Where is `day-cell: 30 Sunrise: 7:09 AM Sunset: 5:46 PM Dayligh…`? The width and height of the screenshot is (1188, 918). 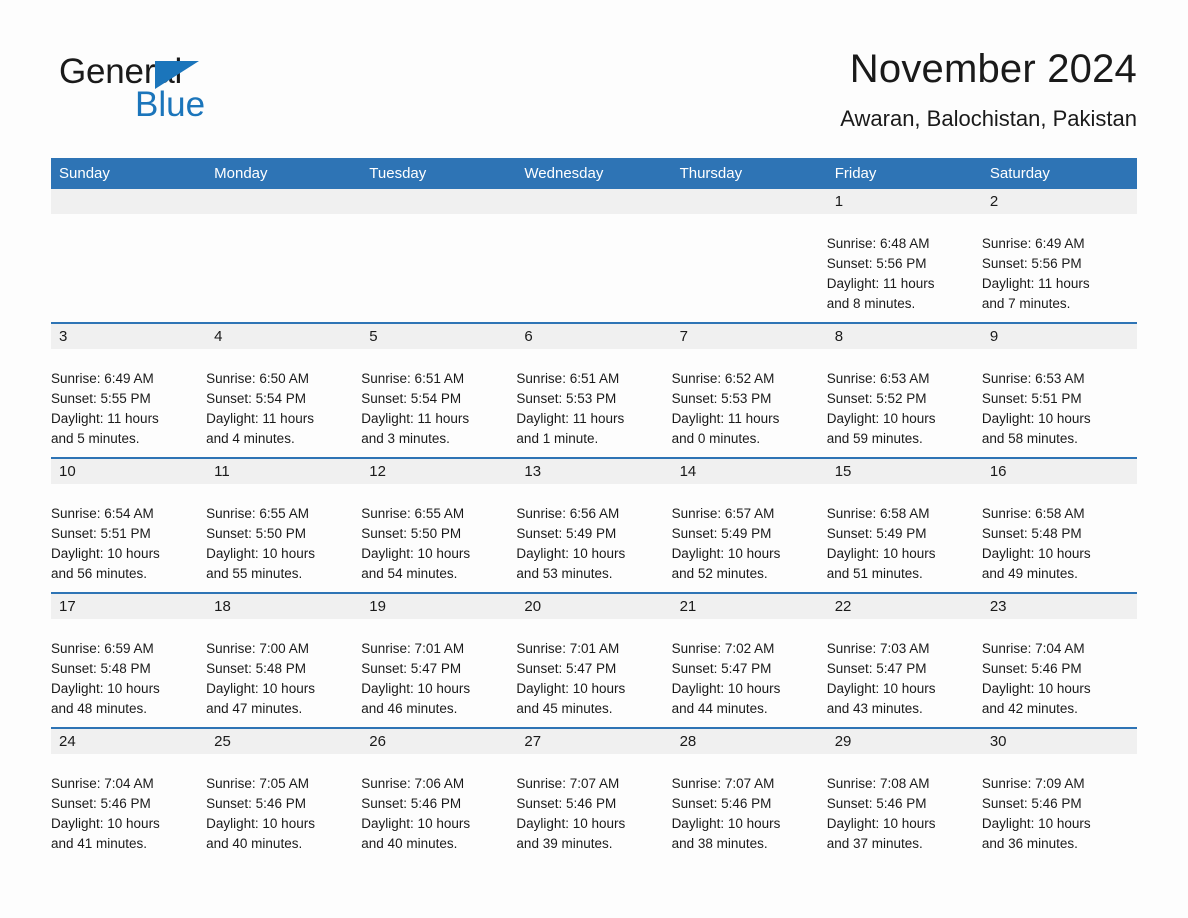 day-cell: 30 Sunrise: 7:09 AM Sunset: 5:46 PM Dayligh… is located at coordinates (1059, 794).